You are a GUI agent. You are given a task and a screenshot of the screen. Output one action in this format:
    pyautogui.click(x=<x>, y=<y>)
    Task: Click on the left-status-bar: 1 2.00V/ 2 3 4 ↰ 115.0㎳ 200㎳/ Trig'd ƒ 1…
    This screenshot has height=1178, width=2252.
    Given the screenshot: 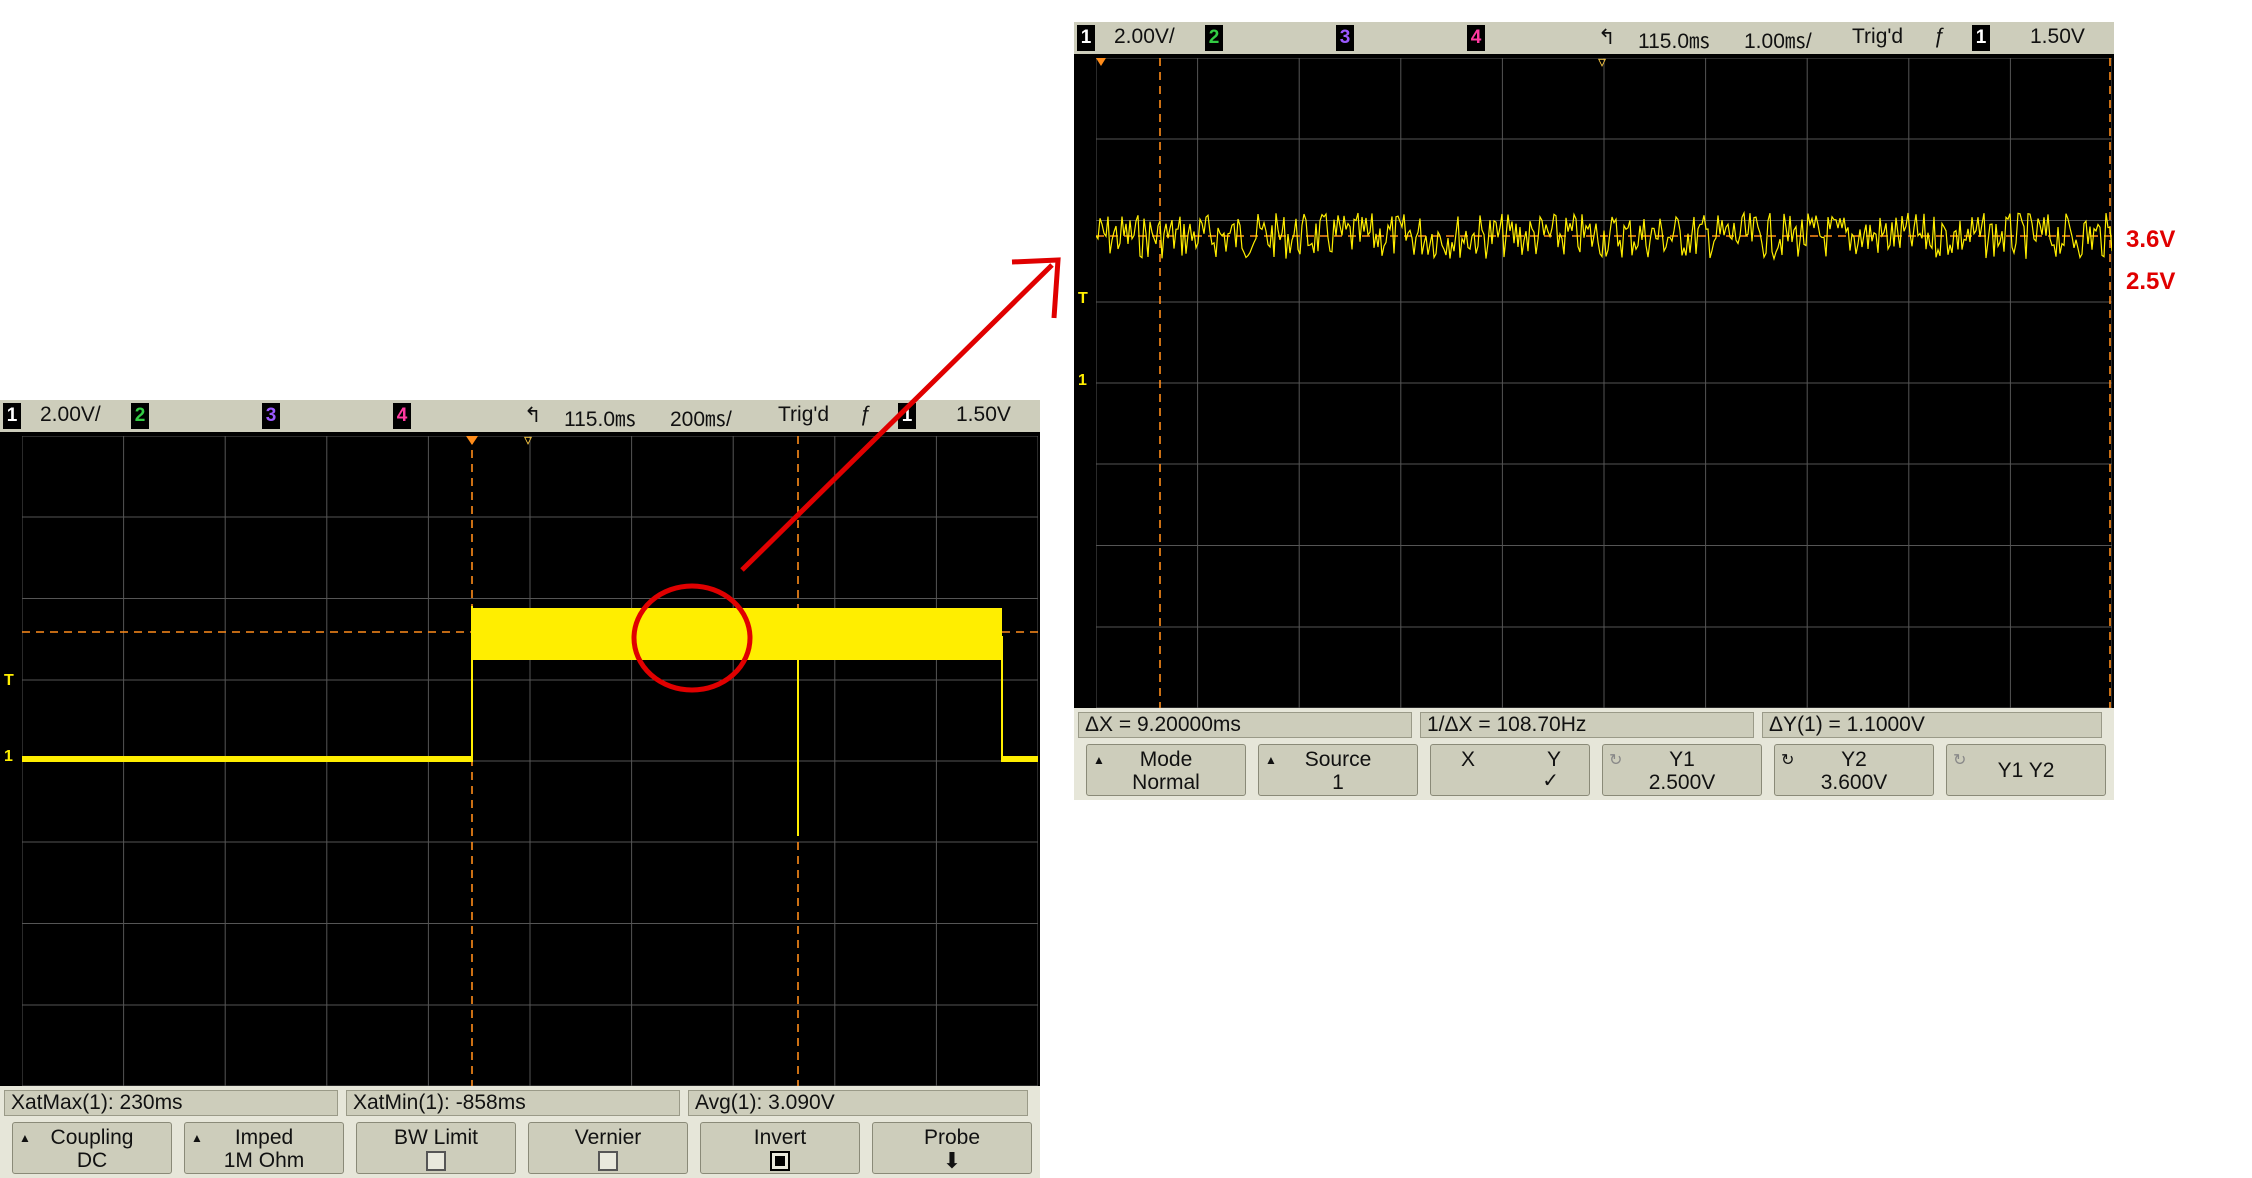 What is the action you would take?
    pyautogui.click(x=520, y=416)
    